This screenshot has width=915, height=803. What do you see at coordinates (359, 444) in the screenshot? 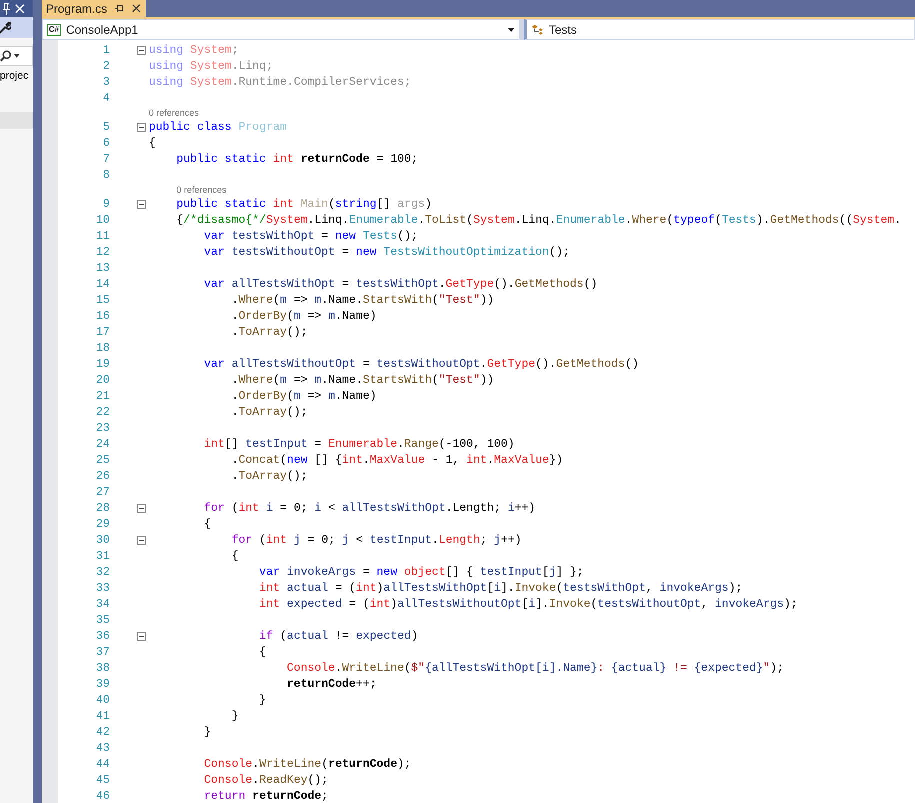
I see `code-line: int[] testInput = Enumerable.Range(-100, 100)` at bounding box center [359, 444].